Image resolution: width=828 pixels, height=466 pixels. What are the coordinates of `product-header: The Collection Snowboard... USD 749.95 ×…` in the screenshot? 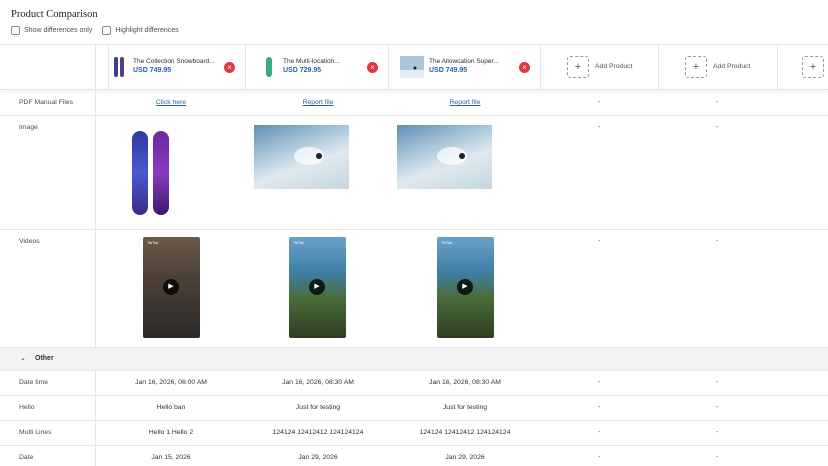 It's located at (414, 67).